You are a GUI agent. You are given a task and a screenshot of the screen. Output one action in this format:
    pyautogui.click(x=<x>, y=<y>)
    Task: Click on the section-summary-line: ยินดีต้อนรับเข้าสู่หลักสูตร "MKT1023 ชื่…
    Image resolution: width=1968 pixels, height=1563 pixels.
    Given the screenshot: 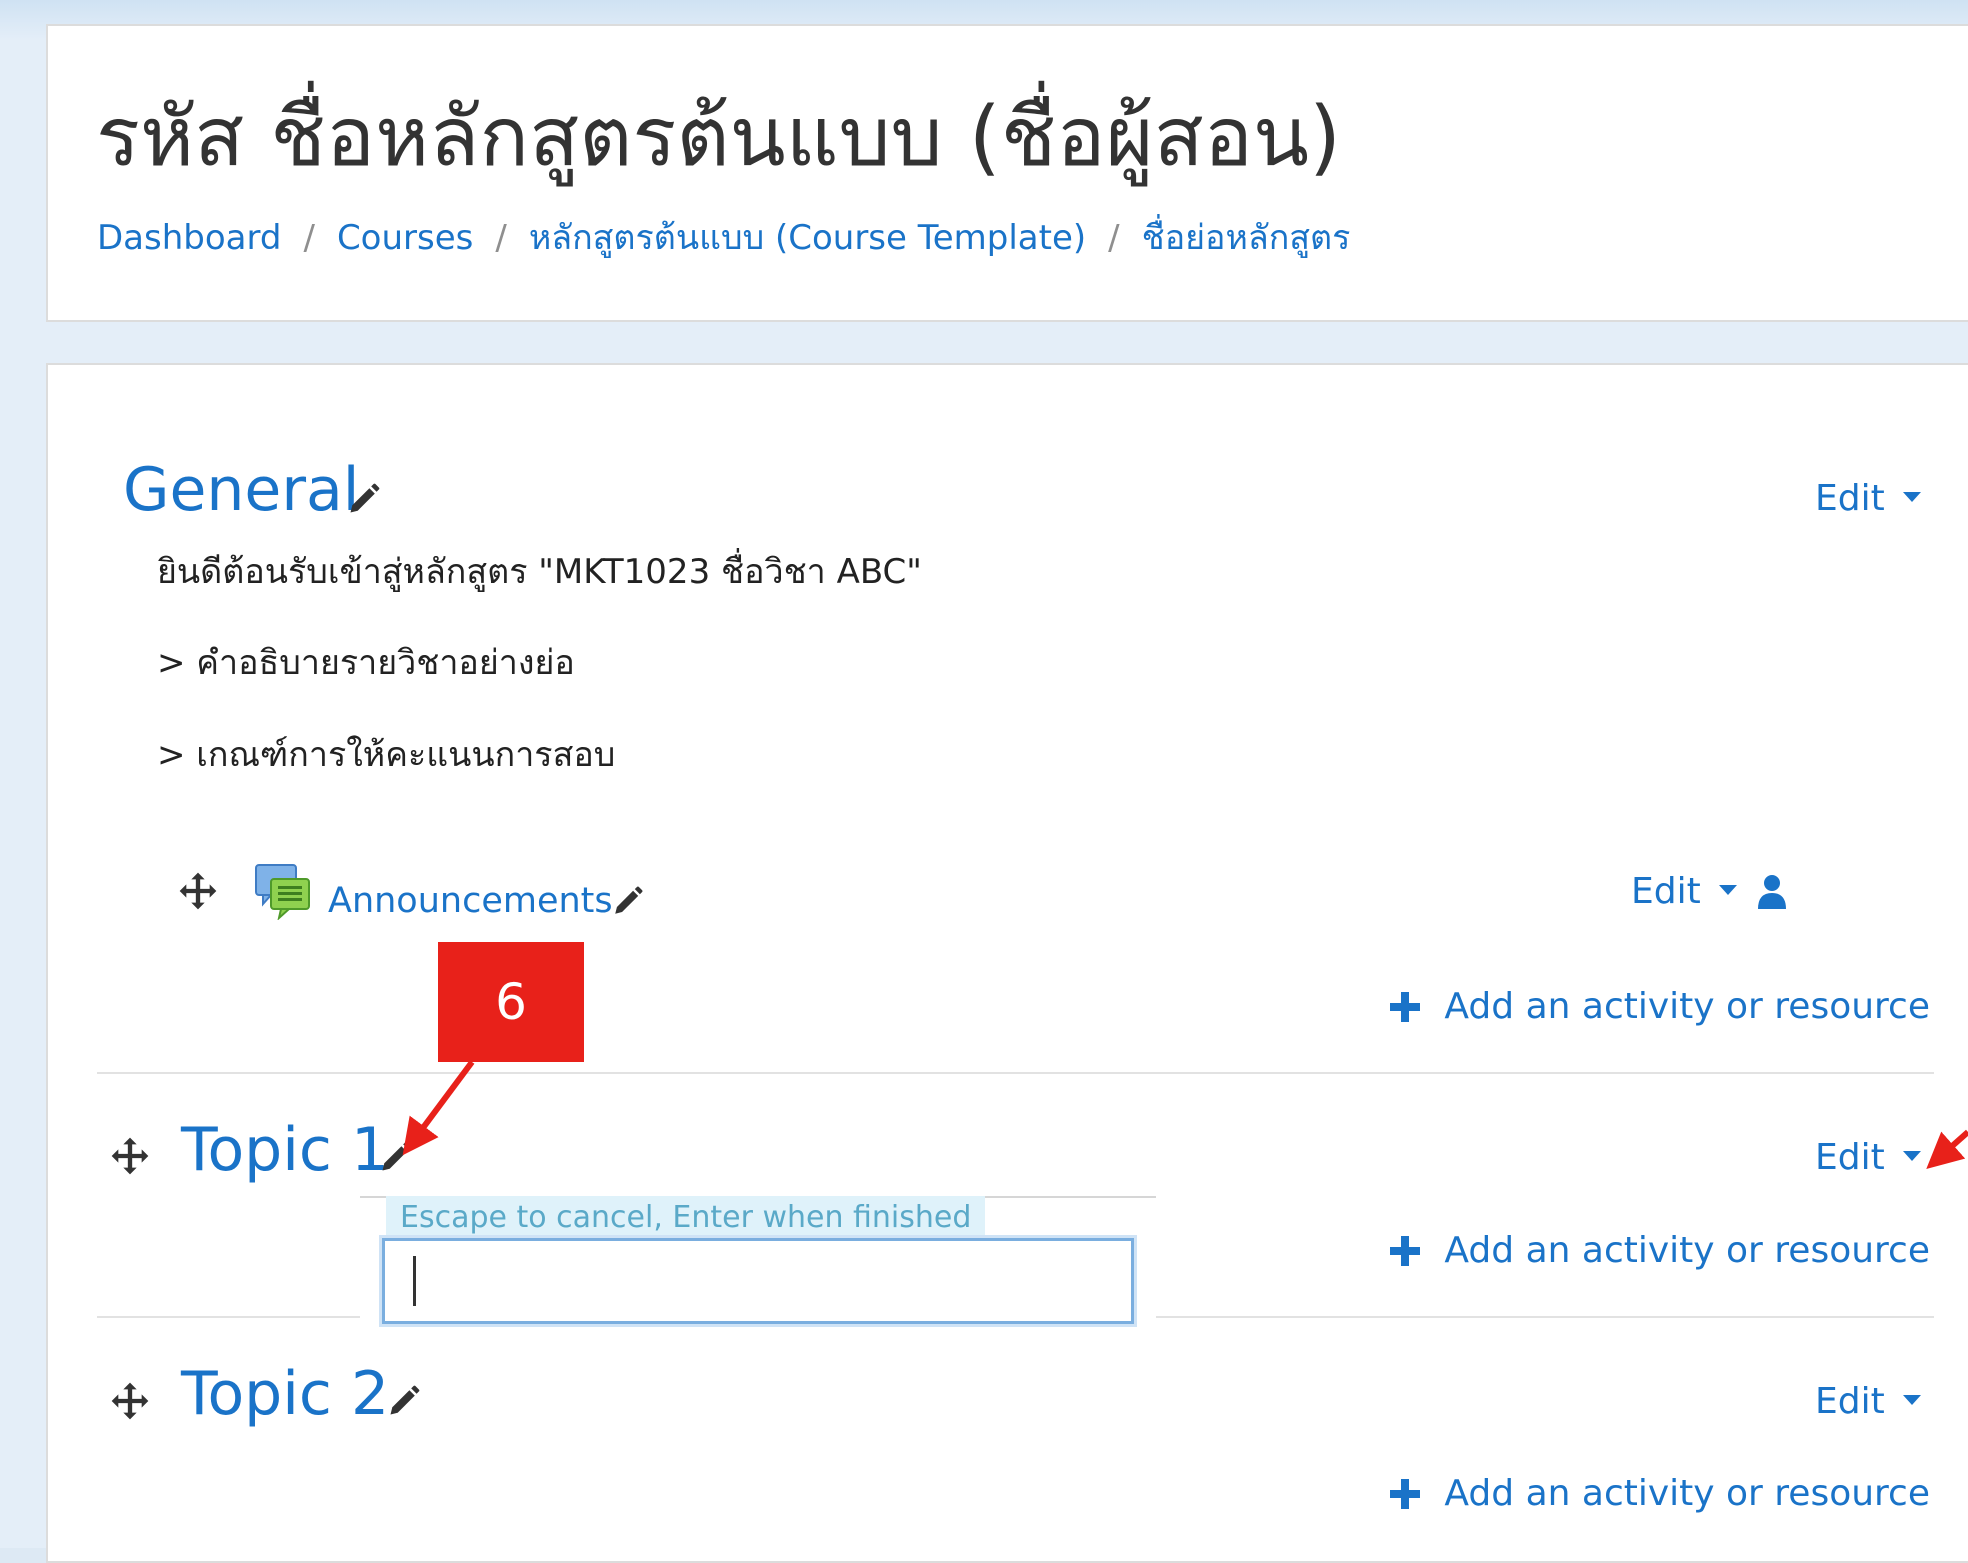 What is the action you would take?
    pyautogui.click(x=539, y=572)
    